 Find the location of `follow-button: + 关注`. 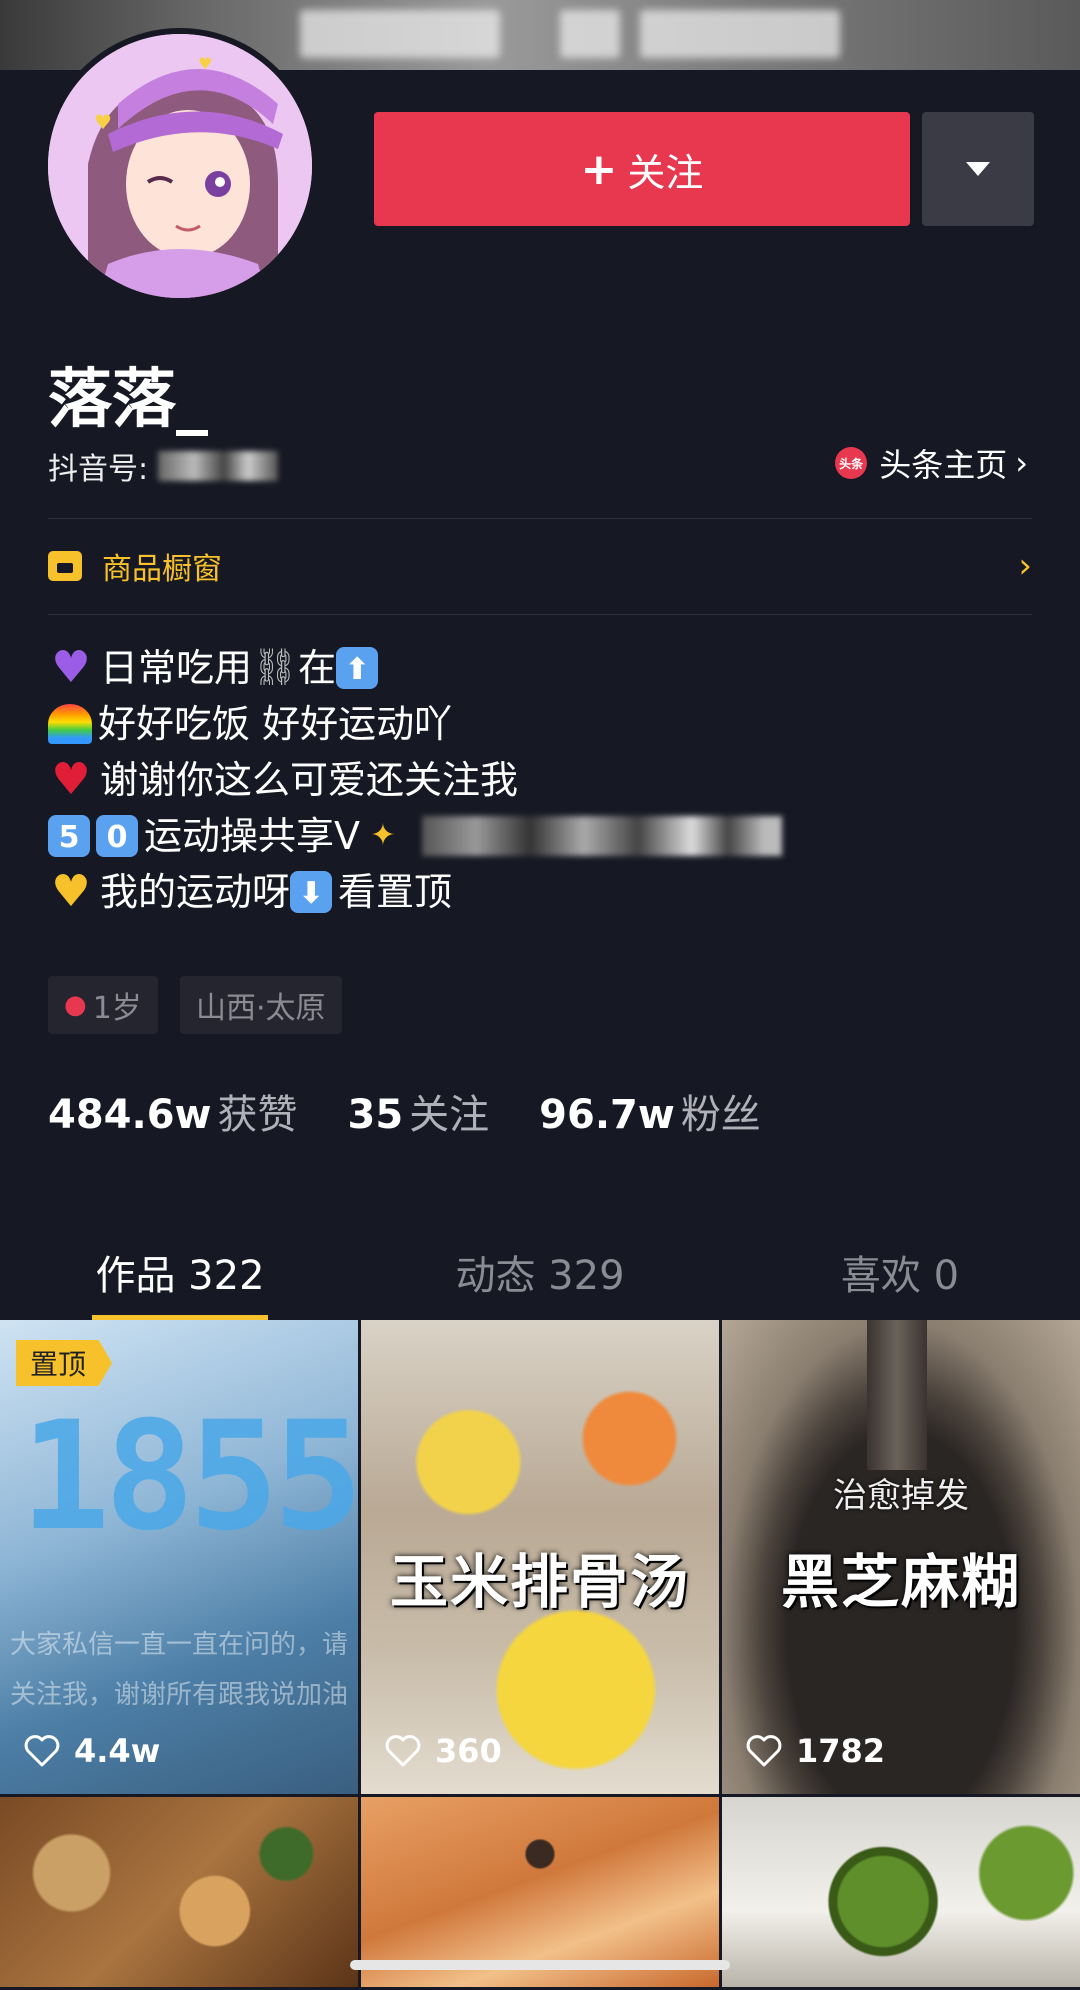

follow-button: + 关注 is located at coordinates (642, 169).